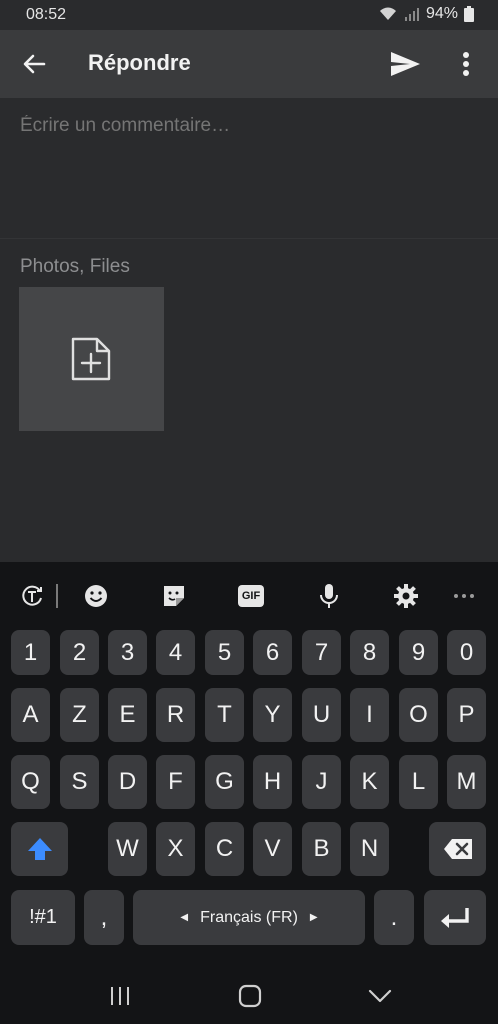  What do you see at coordinates (127, 652) in the screenshot?
I see `key-3: 3` at bounding box center [127, 652].